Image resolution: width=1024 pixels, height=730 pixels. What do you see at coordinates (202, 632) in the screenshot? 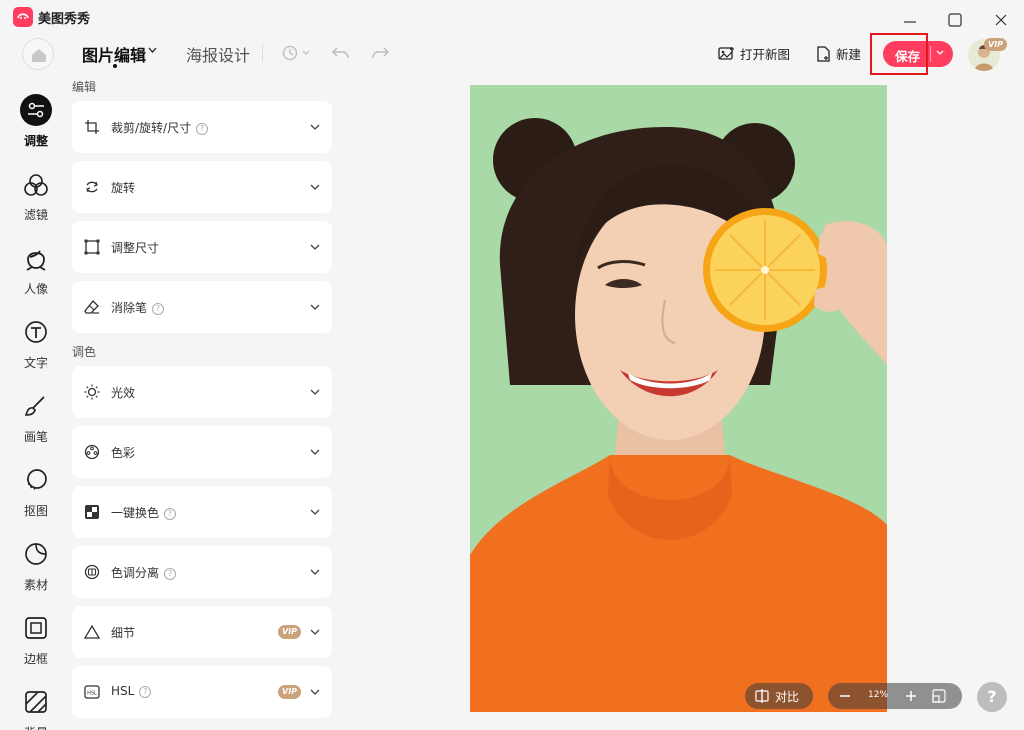
I see `panel-item-detail: 细节 VIP` at bounding box center [202, 632].